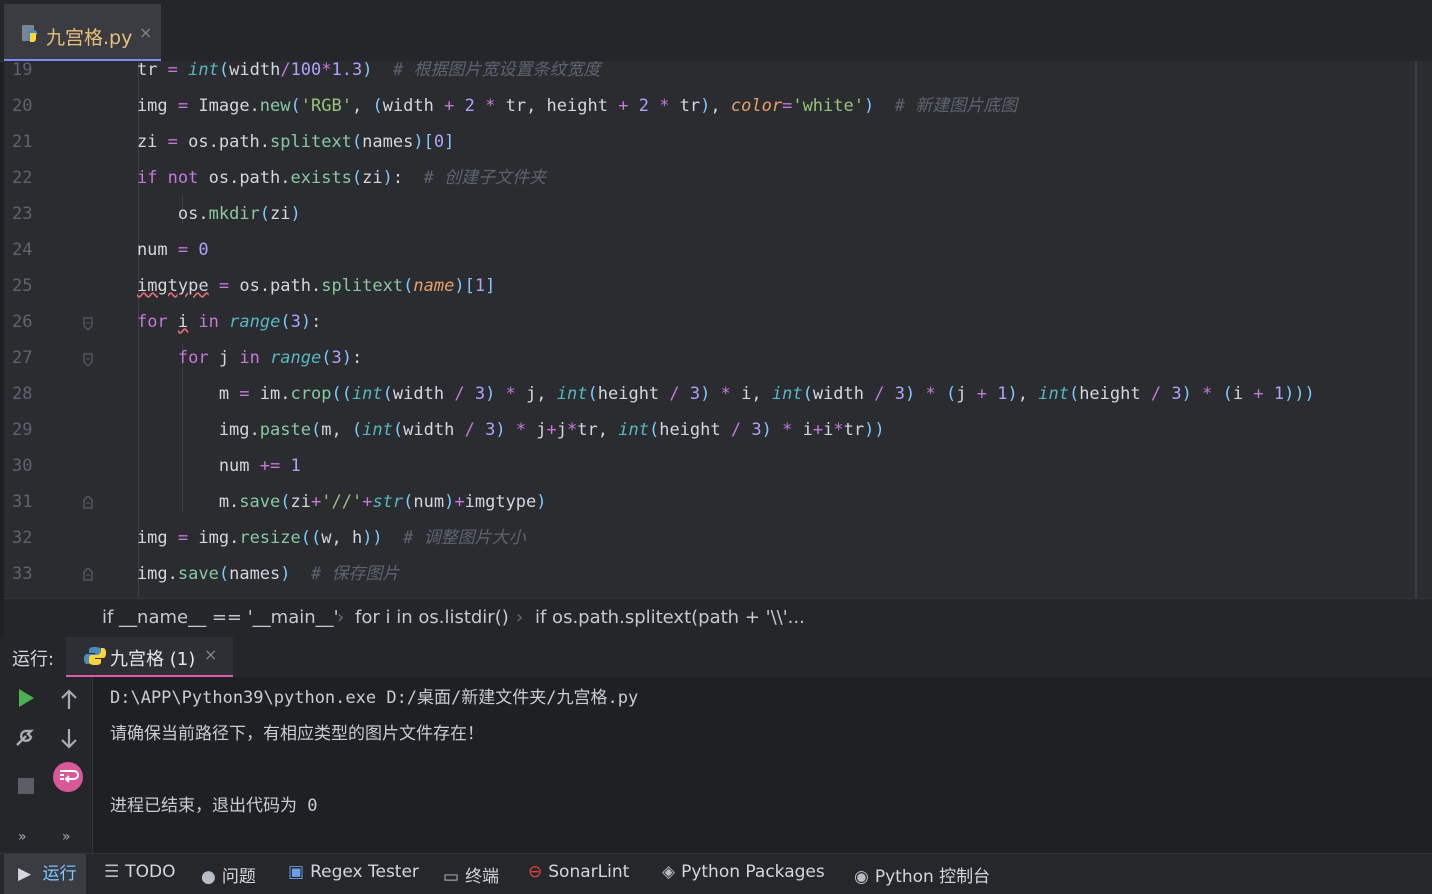 The height and width of the screenshot is (894, 1432). What do you see at coordinates (451, 877) in the screenshot?
I see `terminal-icon: ▭` at bounding box center [451, 877].